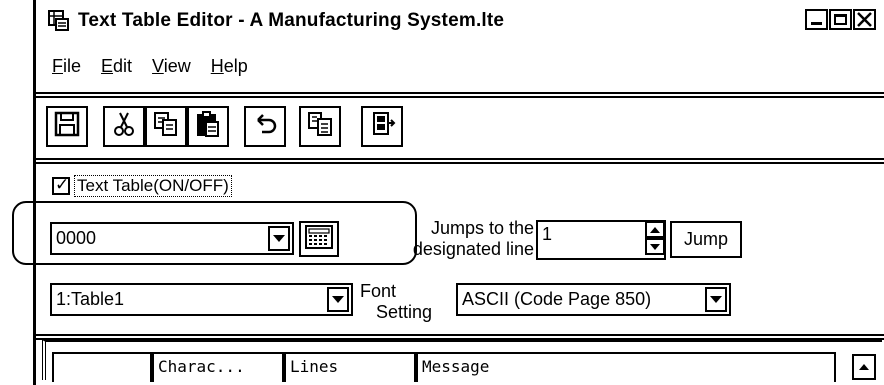 This screenshot has height=385, width=884. Describe the element at coordinates (102, 367) in the screenshot. I see `table-header-index` at that location.